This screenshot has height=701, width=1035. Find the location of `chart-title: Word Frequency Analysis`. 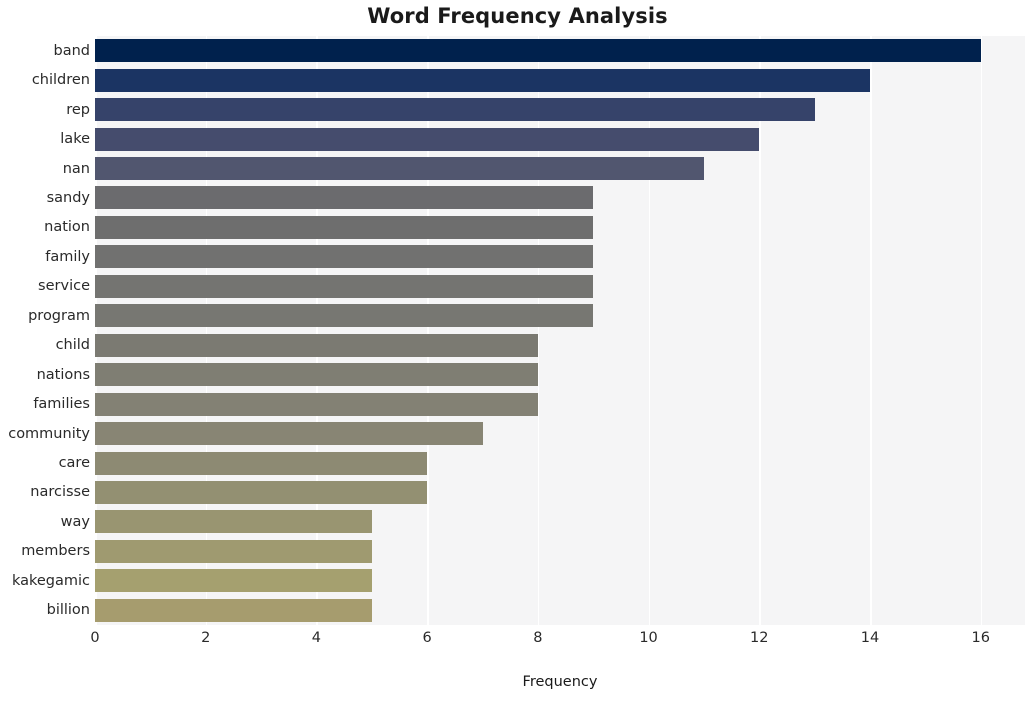

chart-title: Word Frequency Analysis is located at coordinates (517, 16).